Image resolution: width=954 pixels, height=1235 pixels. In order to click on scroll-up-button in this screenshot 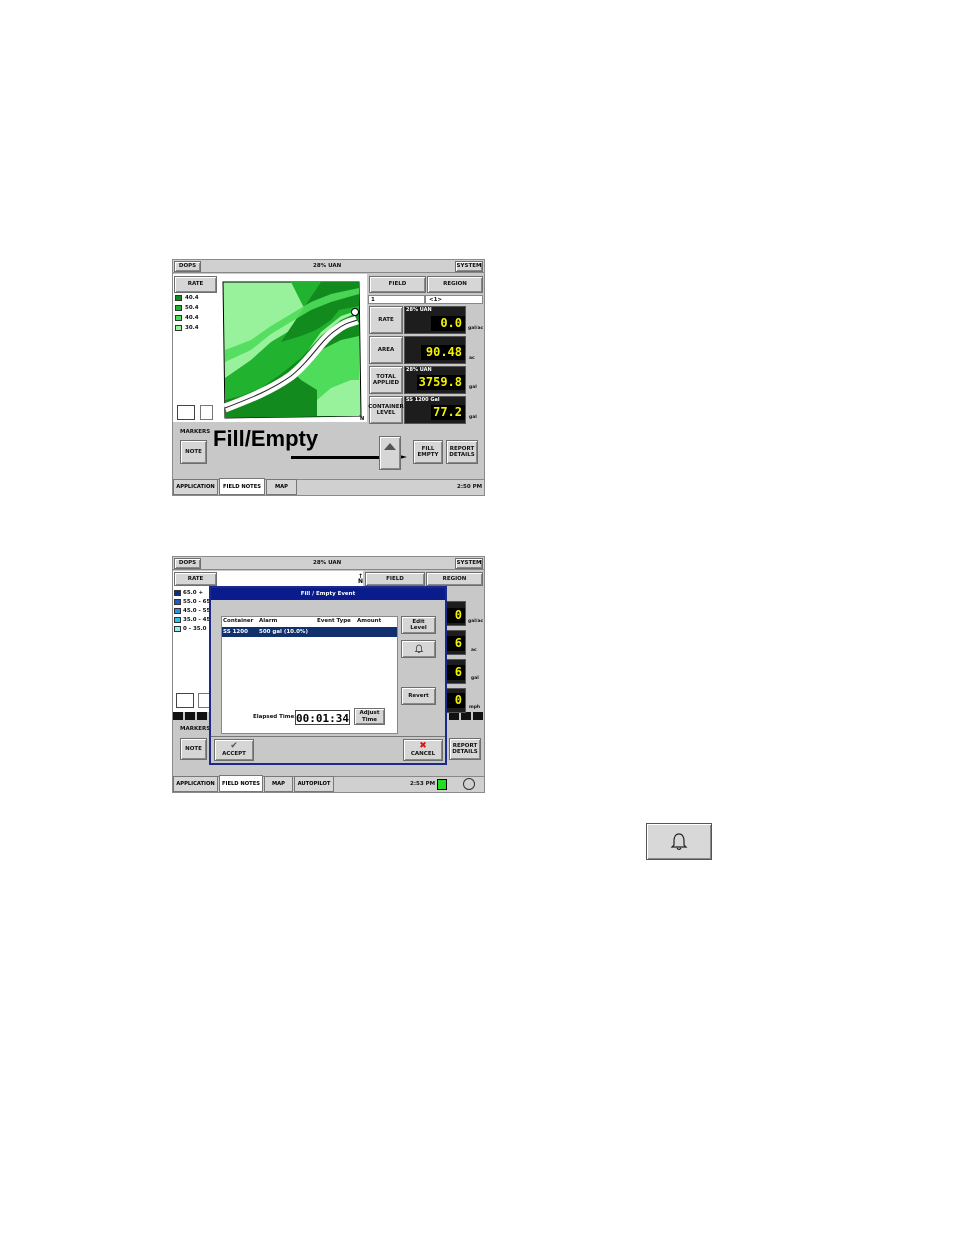, I will do `click(390, 453)`.